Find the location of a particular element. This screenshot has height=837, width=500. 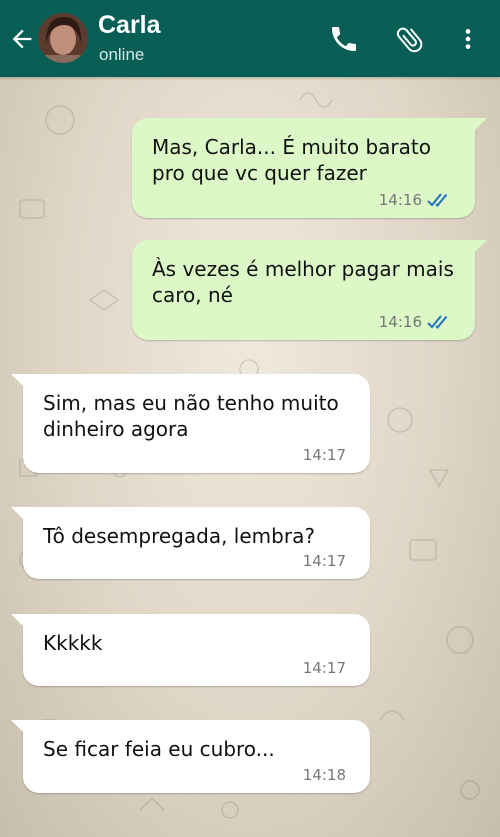

chat-header: Carla online is located at coordinates (250, 38).